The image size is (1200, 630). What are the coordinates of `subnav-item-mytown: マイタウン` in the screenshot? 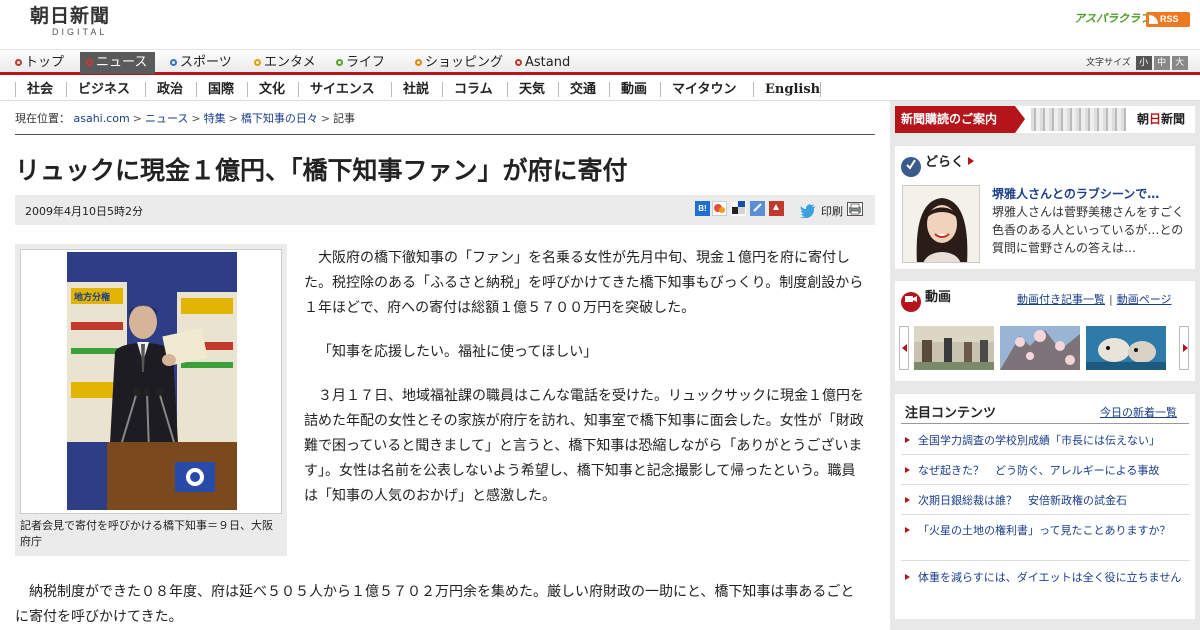 It's located at (704, 89).